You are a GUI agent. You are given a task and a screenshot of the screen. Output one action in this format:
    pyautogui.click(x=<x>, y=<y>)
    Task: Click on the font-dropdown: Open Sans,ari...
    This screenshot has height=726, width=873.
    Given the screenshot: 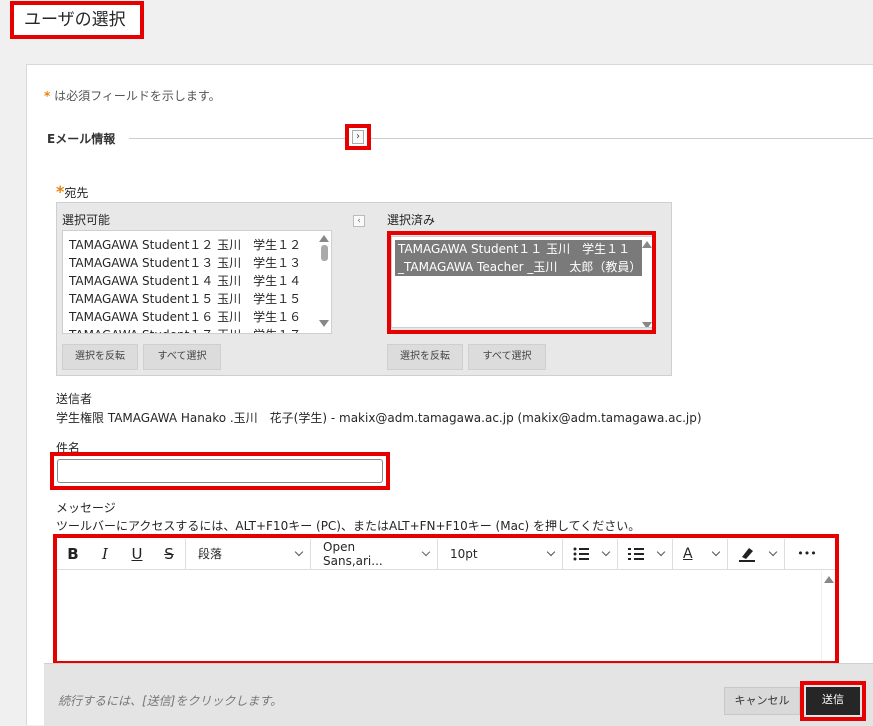 What is the action you would take?
    pyautogui.click(x=374, y=554)
    